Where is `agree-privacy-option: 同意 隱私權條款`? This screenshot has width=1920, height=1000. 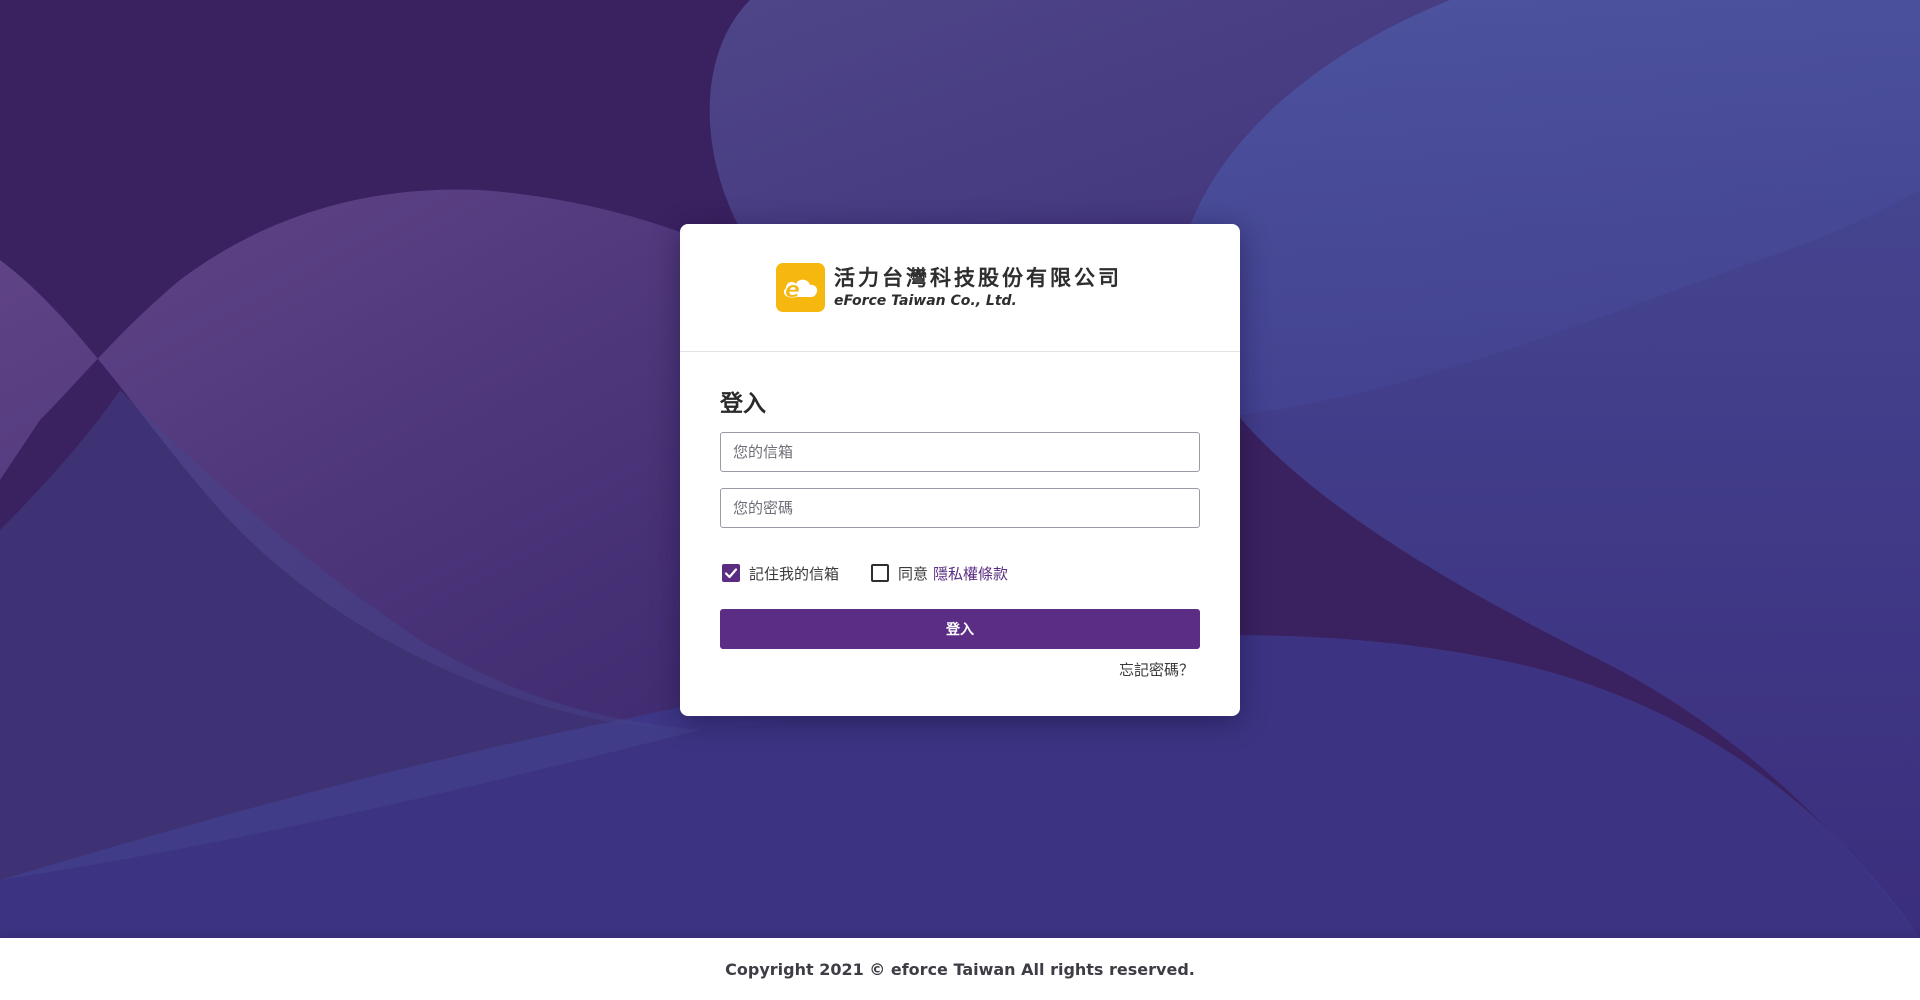
agree-privacy-option: 同意 隱私權條款 is located at coordinates (938, 573).